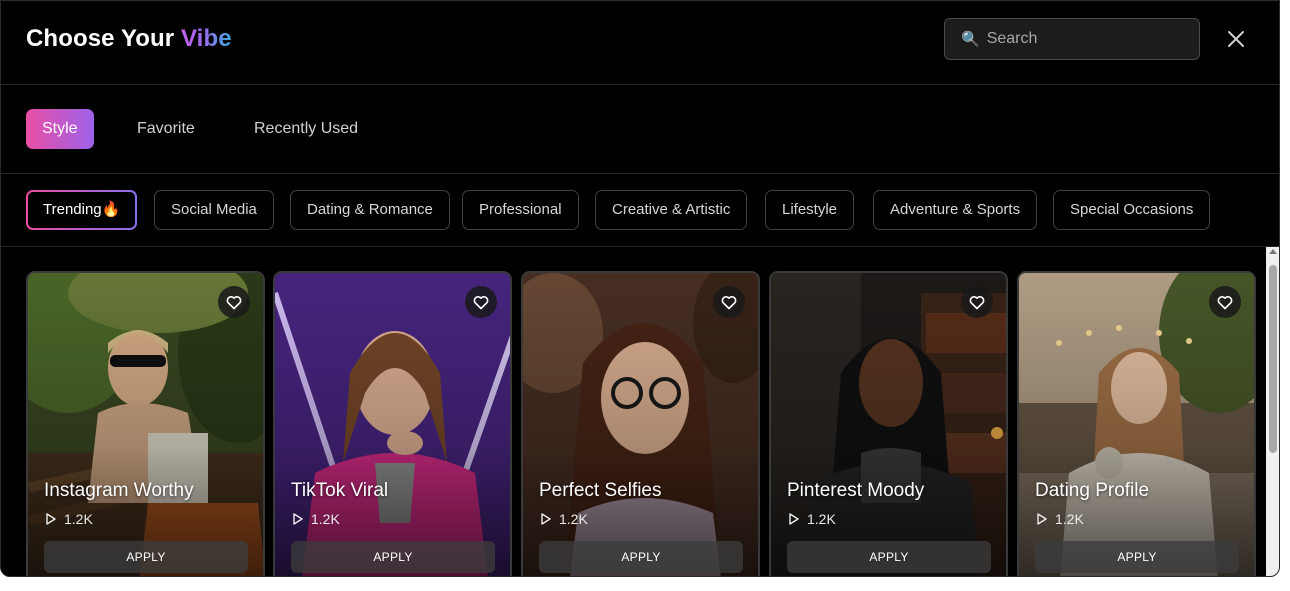 The height and width of the screenshot is (591, 1290). I want to click on style-card: TikTok Viral 1.2K APPLY, so click(392, 423).